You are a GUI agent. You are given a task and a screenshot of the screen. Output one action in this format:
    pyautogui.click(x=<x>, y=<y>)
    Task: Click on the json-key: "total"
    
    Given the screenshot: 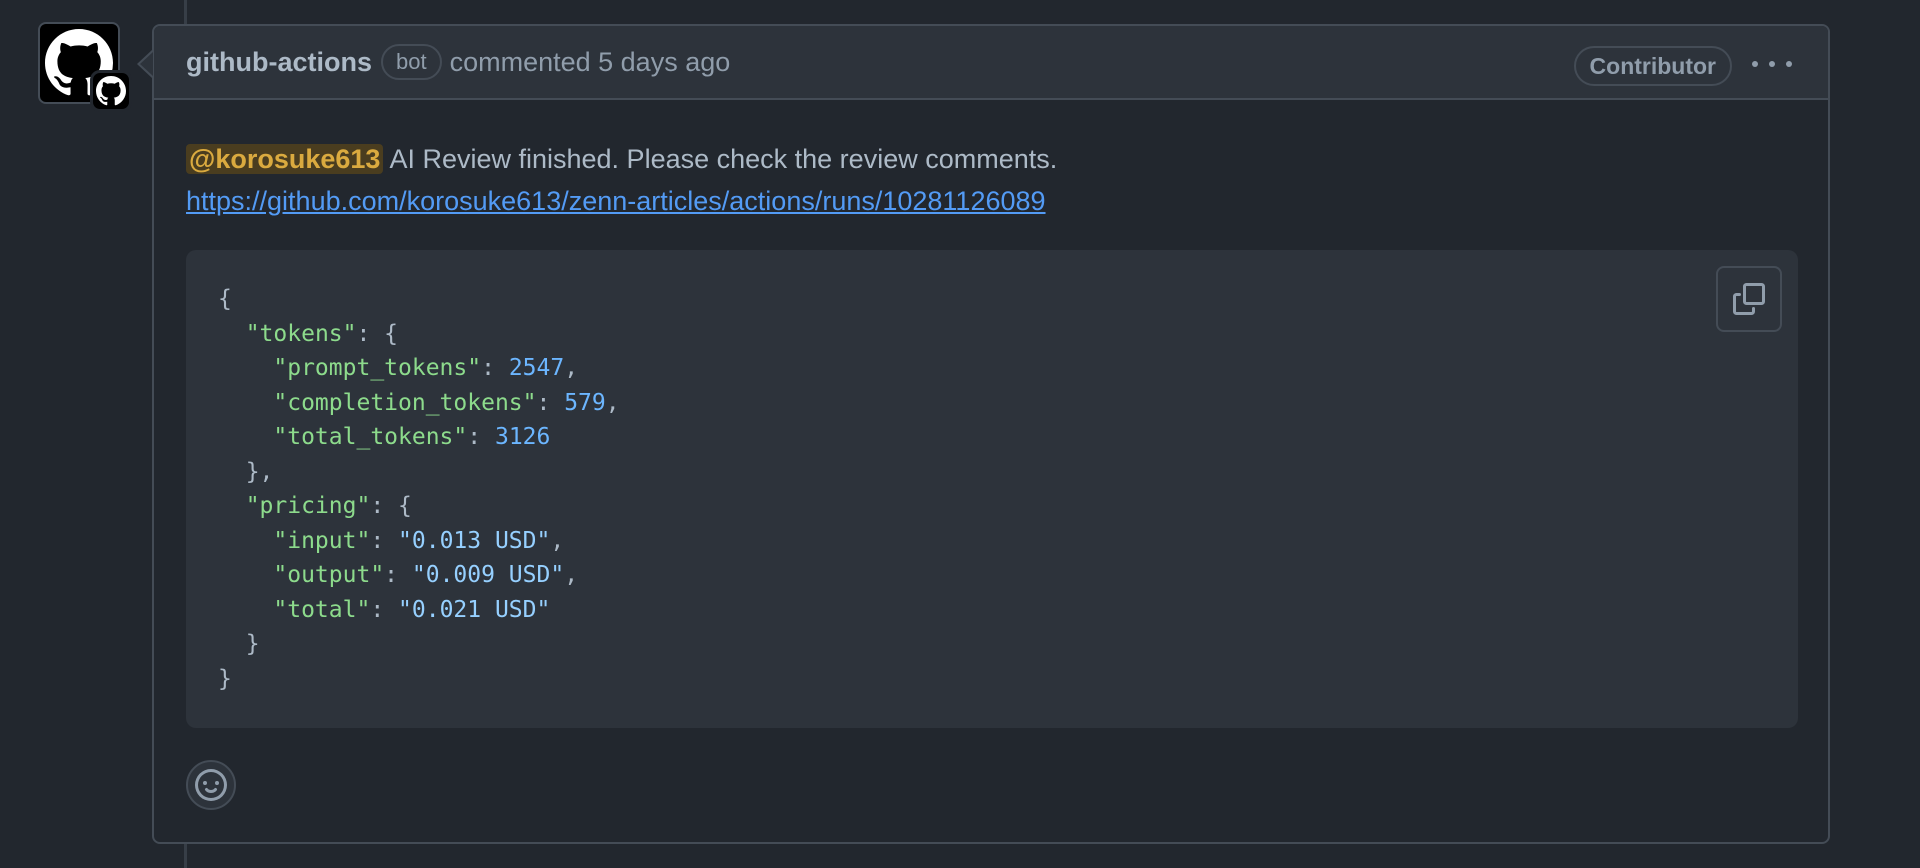 What is the action you would take?
    pyautogui.click(x=322, y=609)
    